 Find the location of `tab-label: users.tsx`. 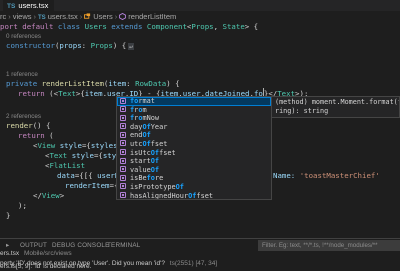

tab-label: users.tsx is located at coordinates (33, 5).